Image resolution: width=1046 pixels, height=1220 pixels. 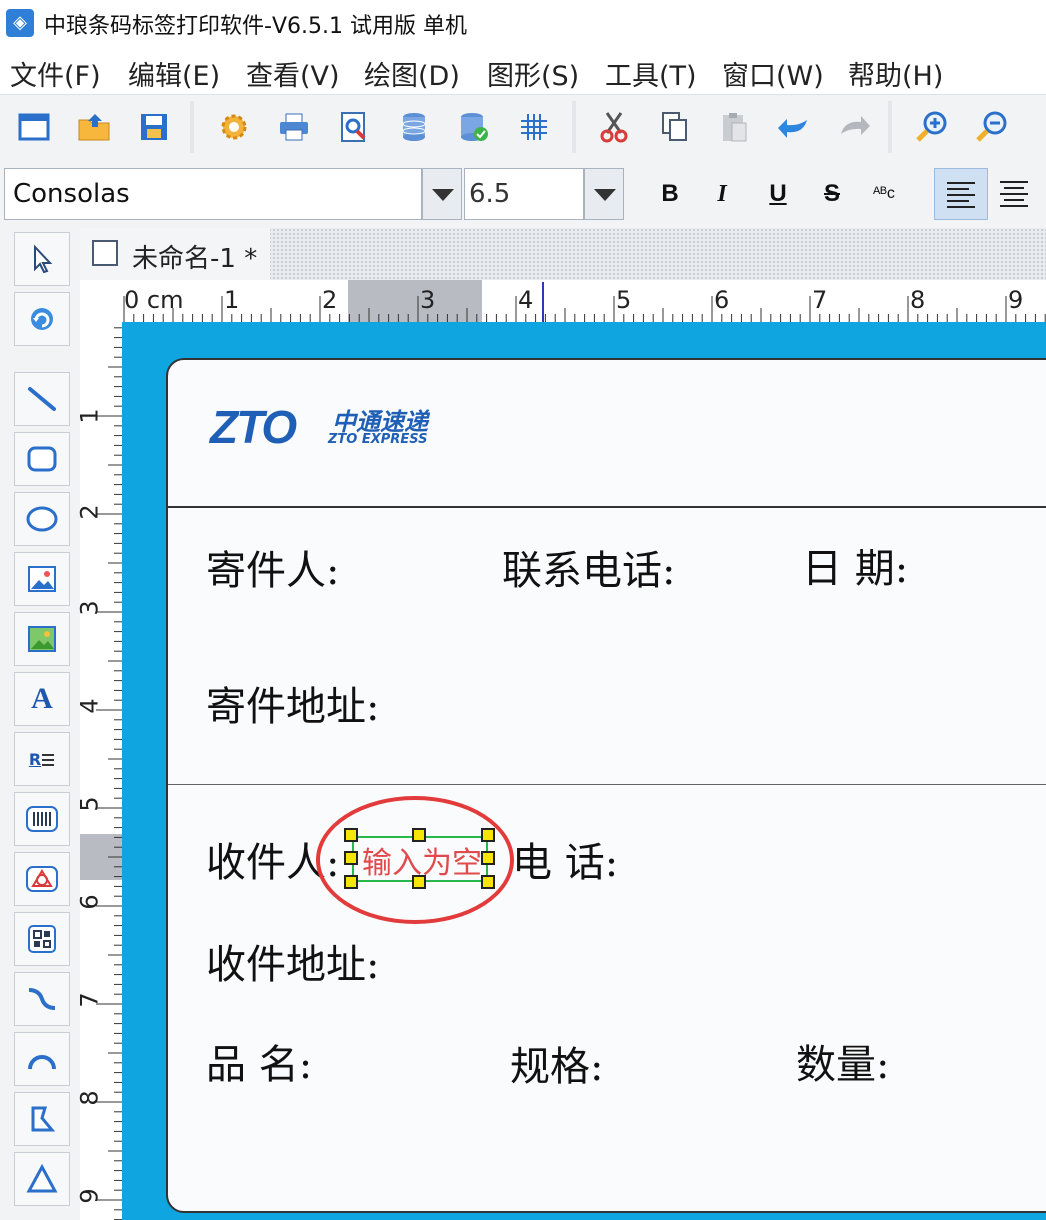 What do you see at coordinates (42, 1059) in the screenshot?
I see `arc-tool-button` at bounding box center [42, 1059].